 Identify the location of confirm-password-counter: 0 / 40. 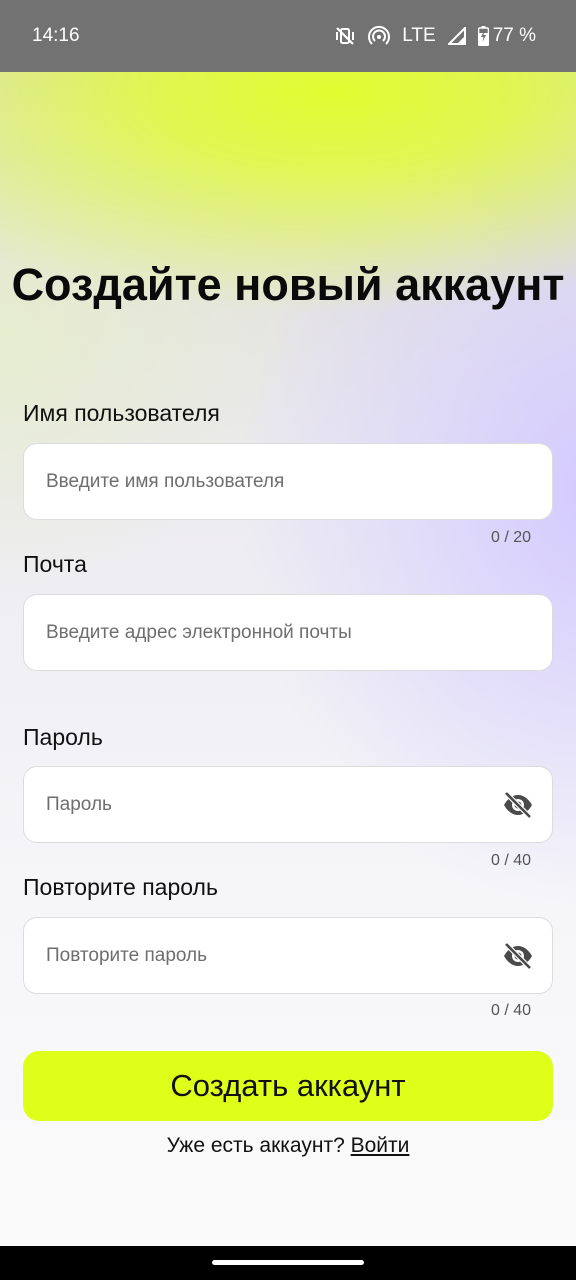
(510, 1010).